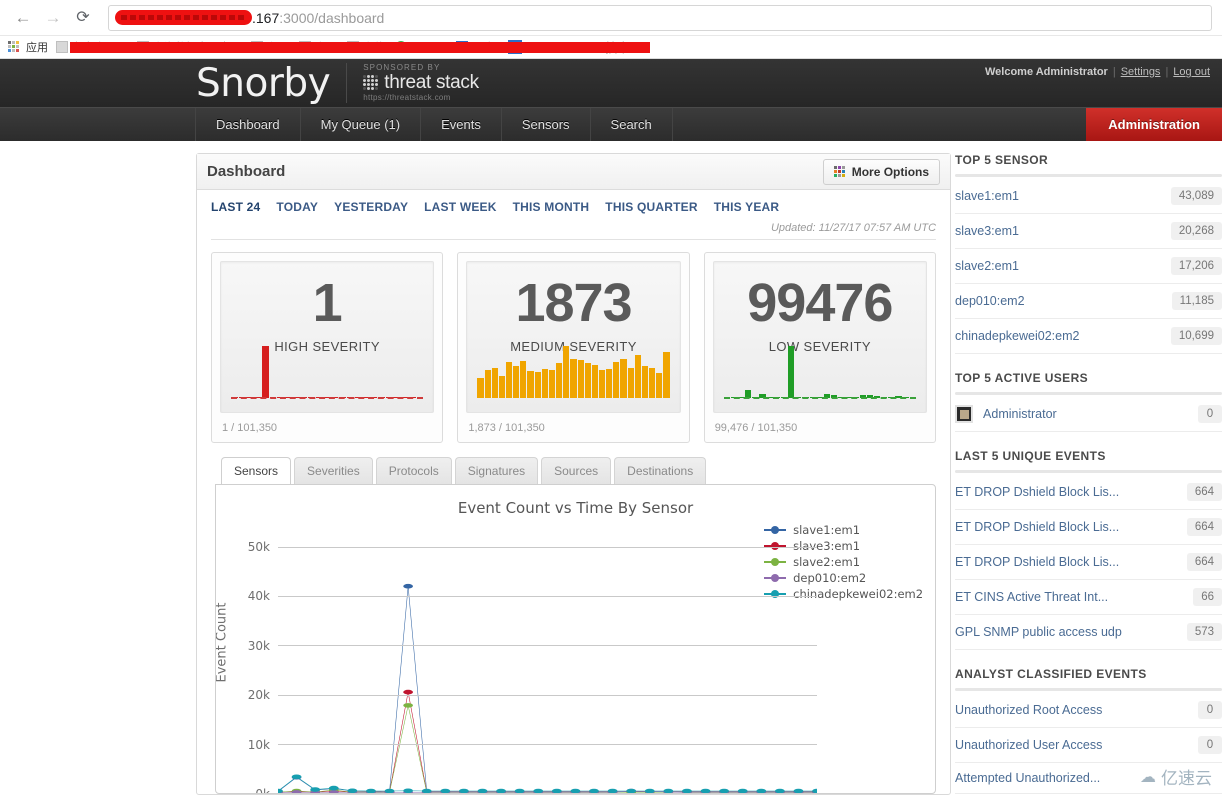  I want to click on welcome-bar: Welcome Administrator | Settings | Log out, so click(1097, 72).